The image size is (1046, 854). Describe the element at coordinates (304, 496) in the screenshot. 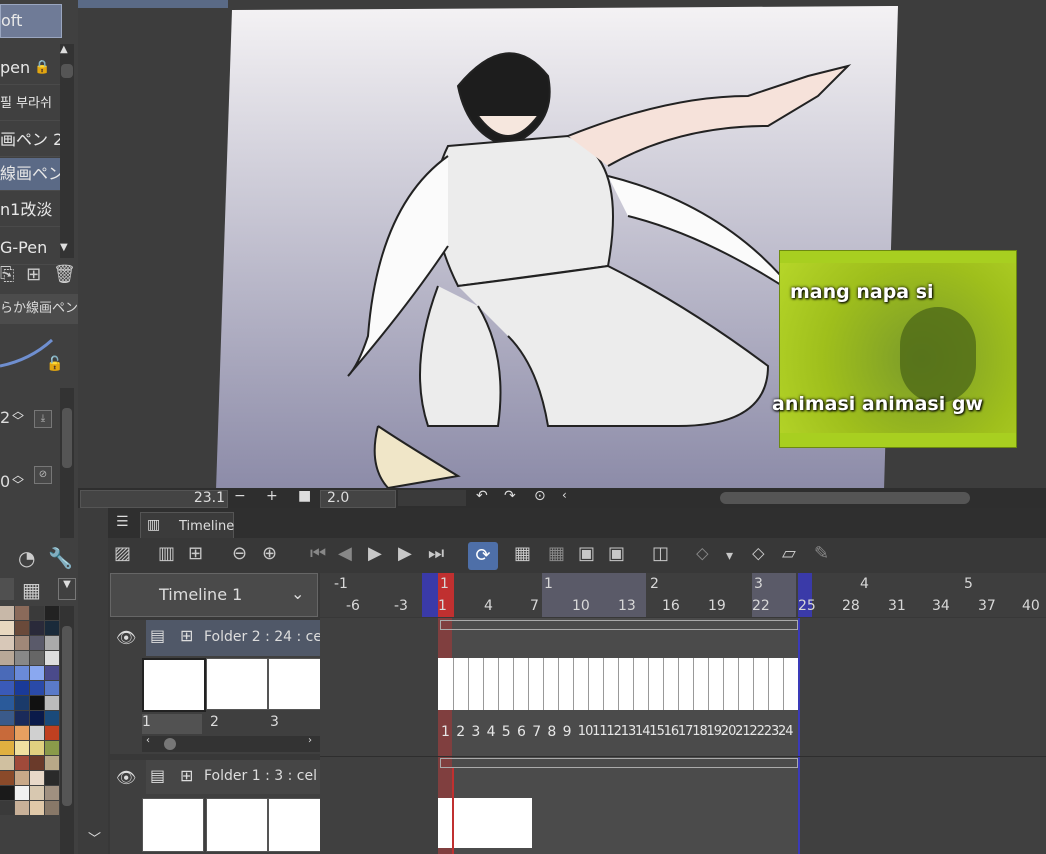

I see `fit-screen-icon: ■` at that location.